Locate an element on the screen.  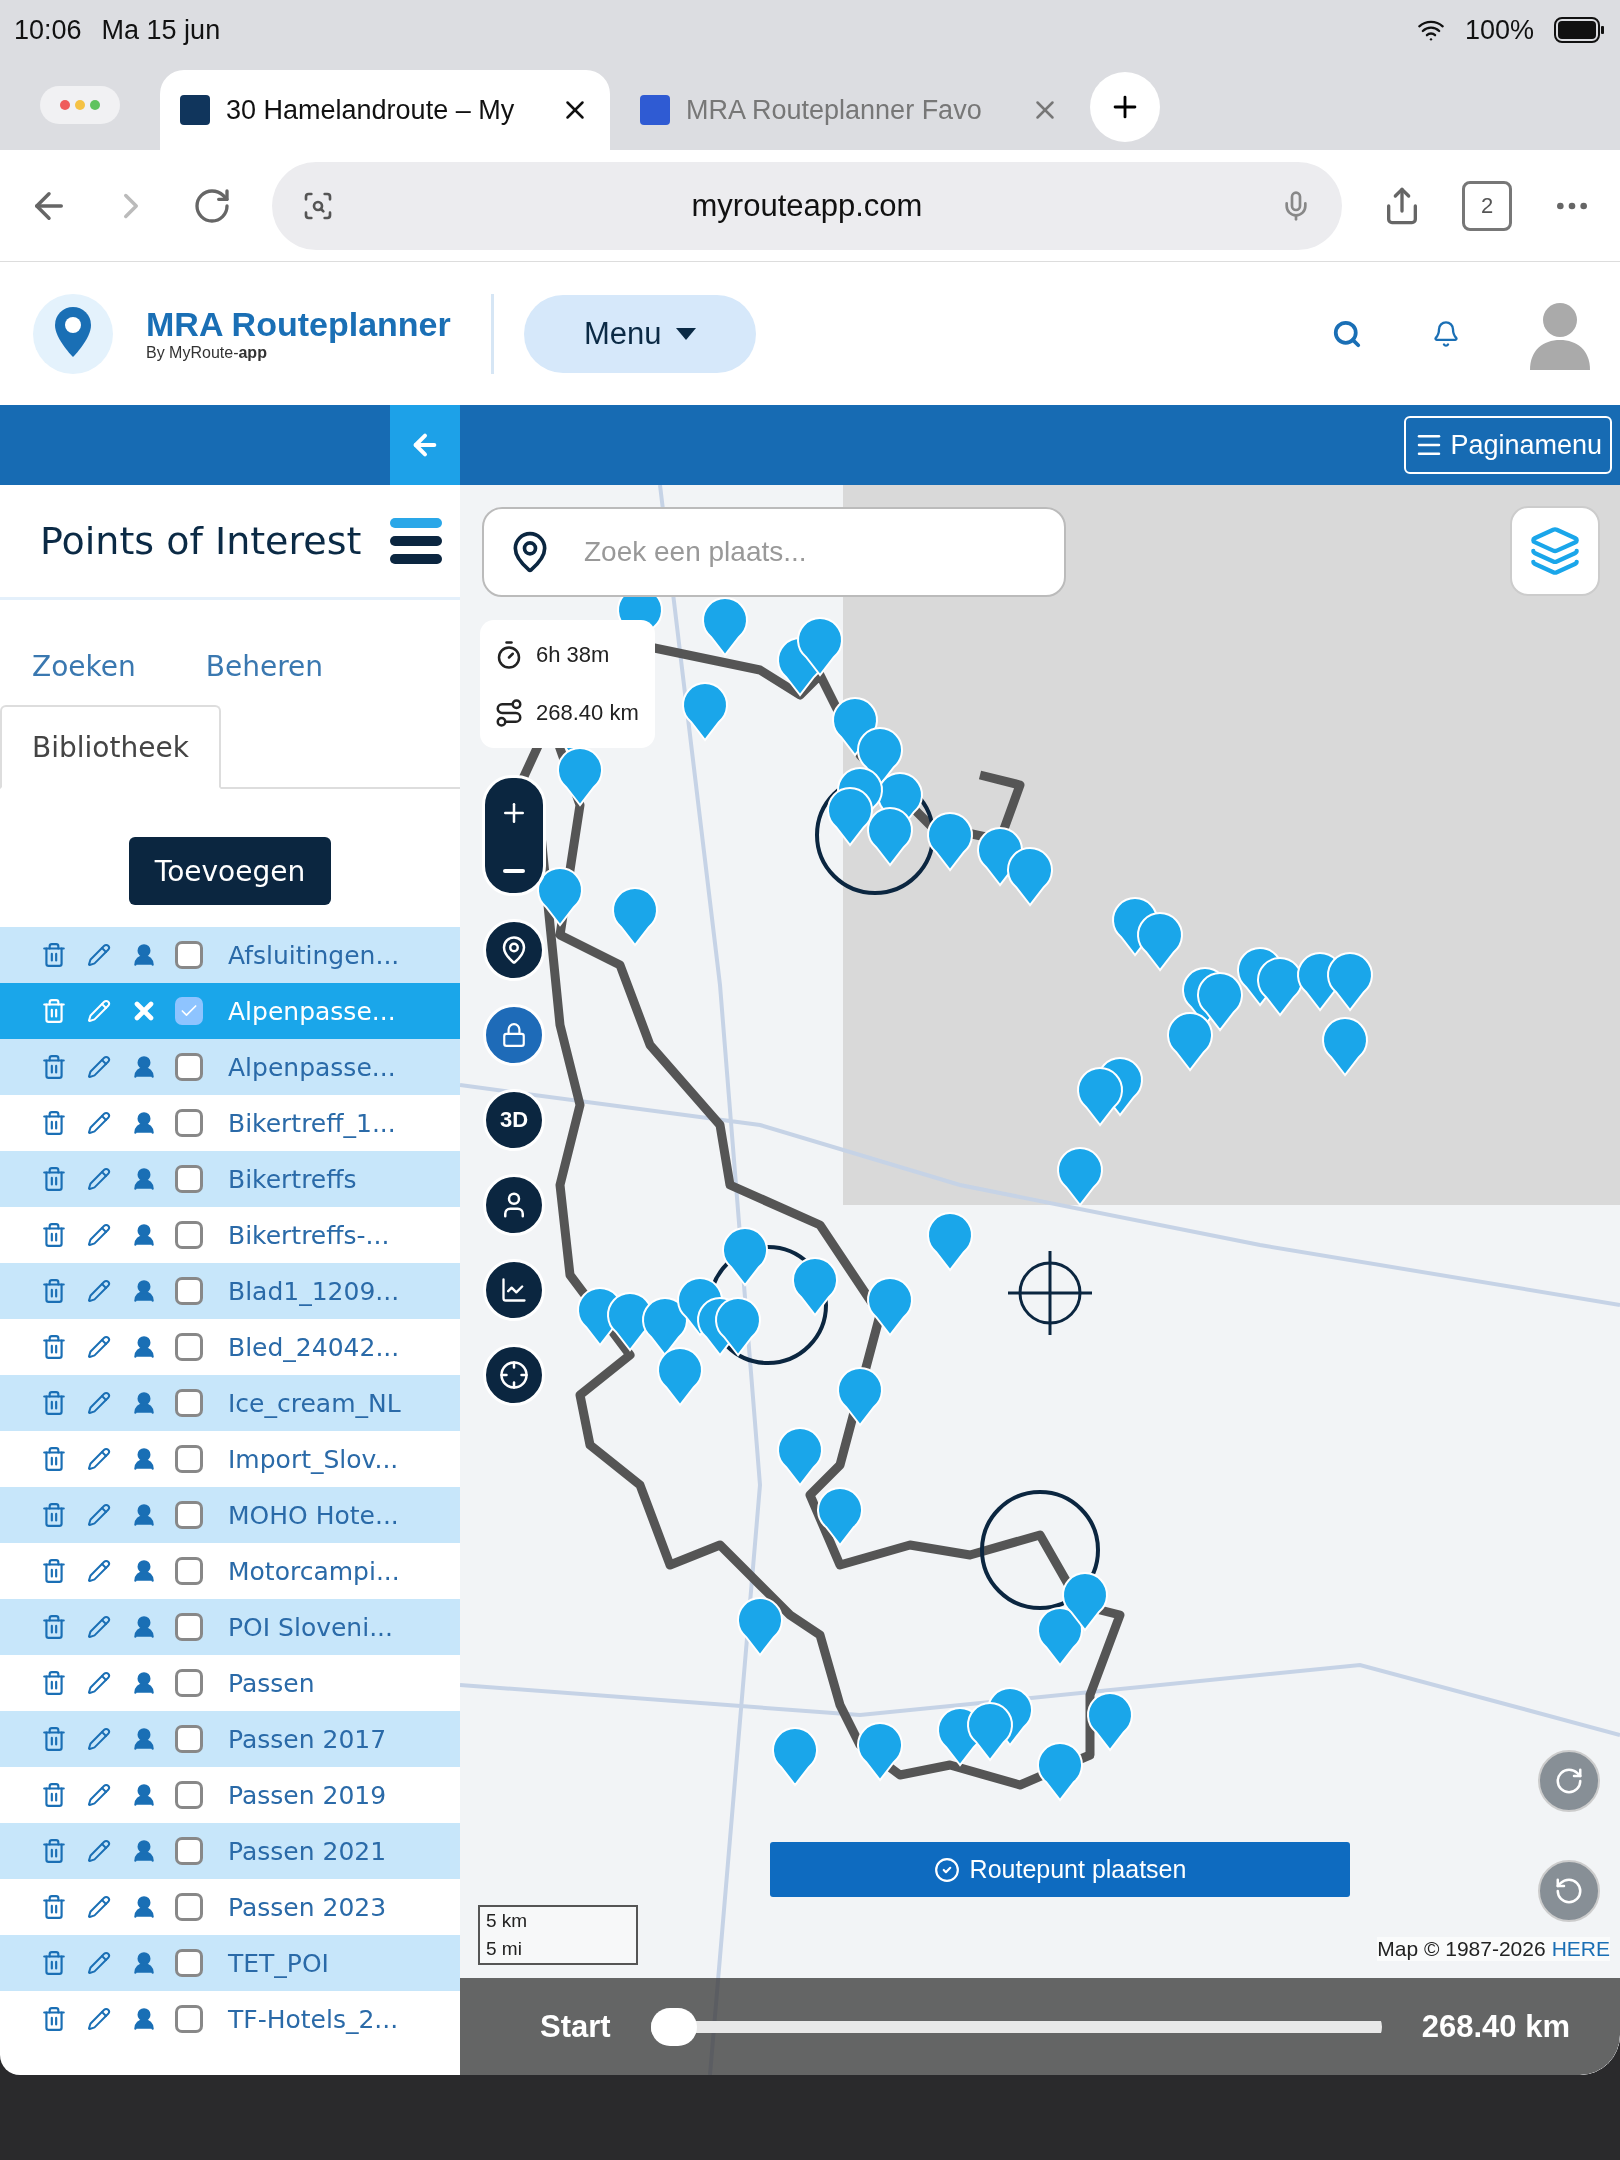
library-row: Bikertreffs is located at coordinates (230, 1179).